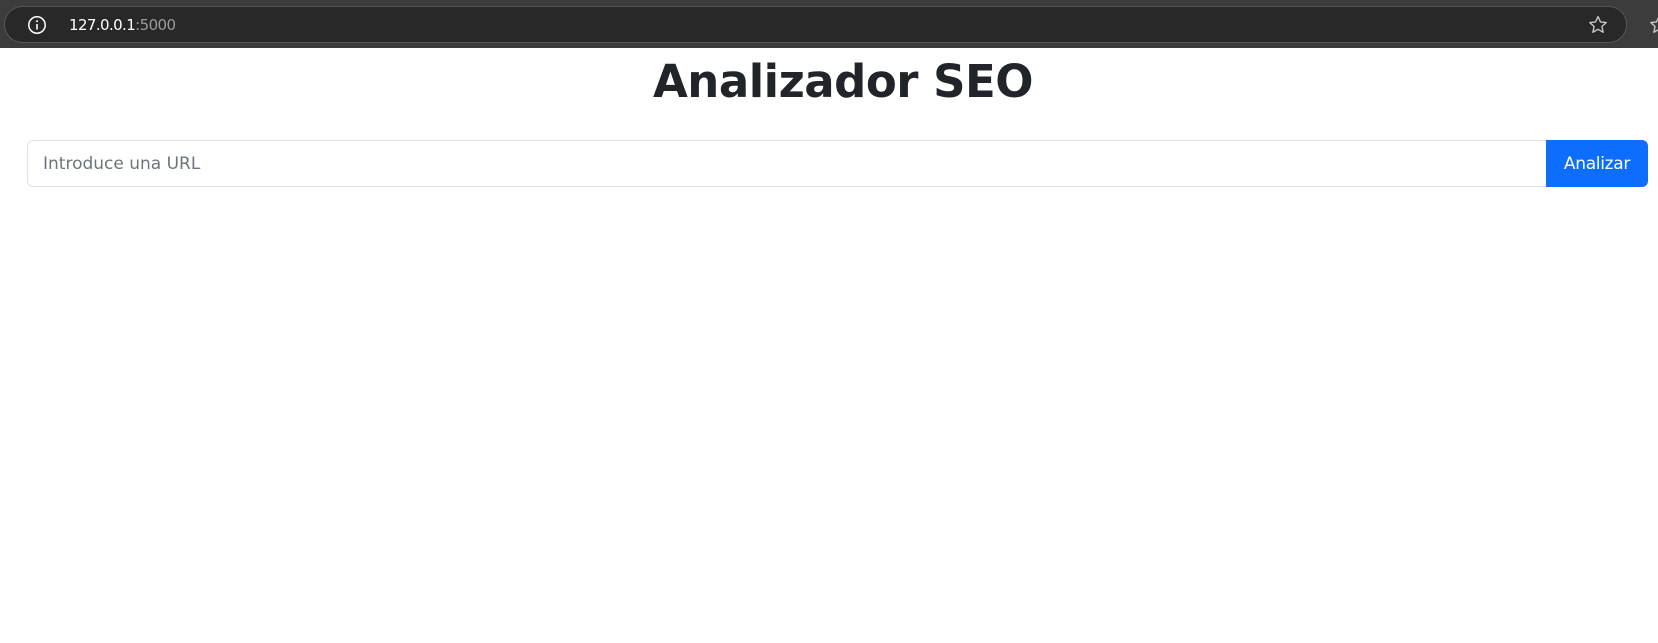 The image size is (1658, 643). Describe the element at coordinates (1598, 25) in the screenshot. I see `star-icon` at that location.